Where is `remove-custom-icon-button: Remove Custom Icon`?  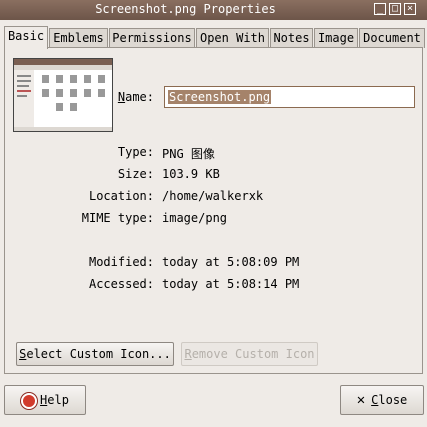 remove-custom-icon-button: Remove Custom Icon is located at coordinates (249, 354).